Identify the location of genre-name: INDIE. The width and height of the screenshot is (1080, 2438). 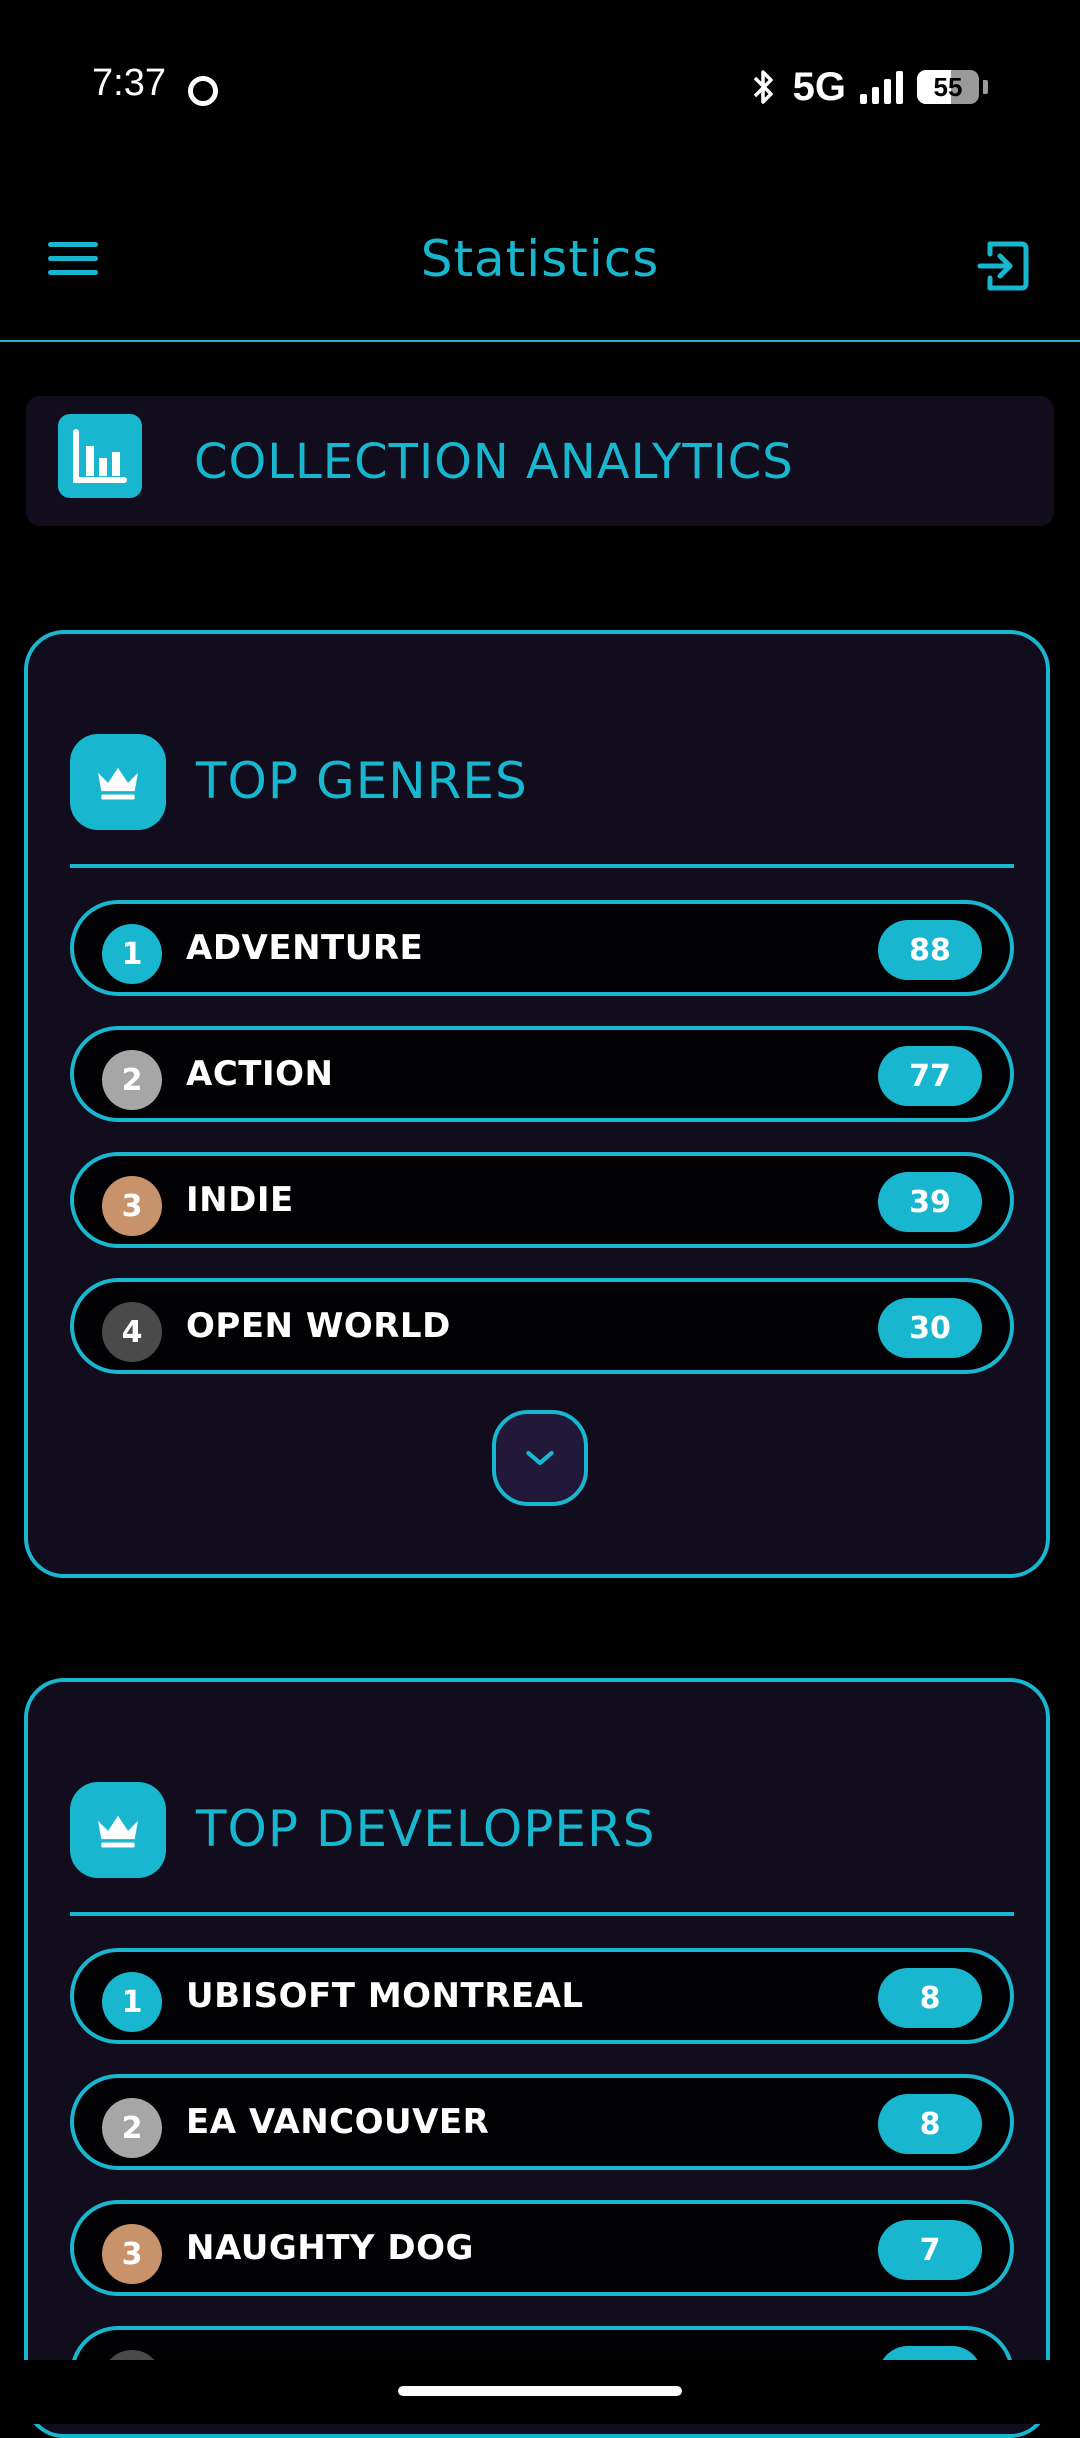
(240, 1200).